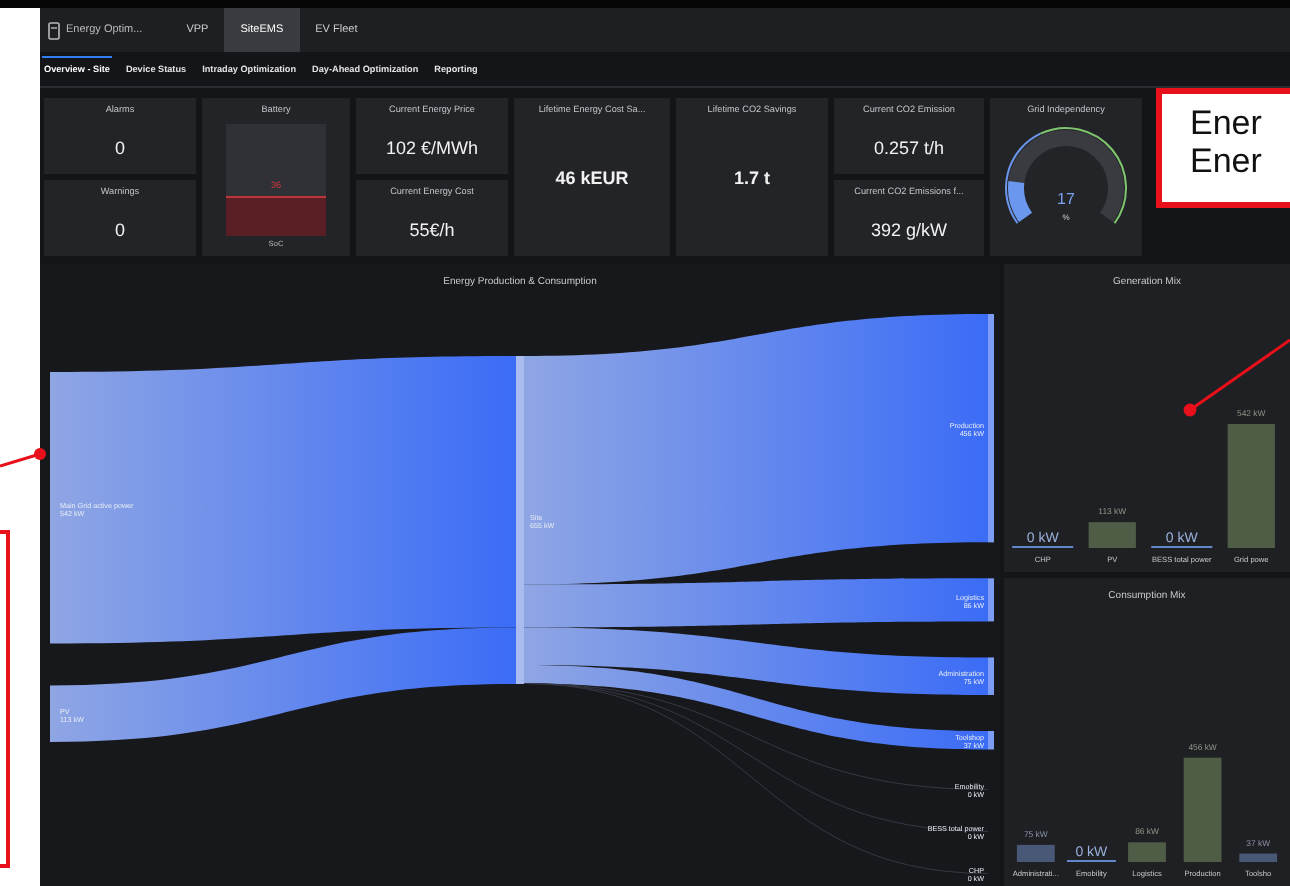  I want to click on card-value: 1.7 t, so click(751, 178).